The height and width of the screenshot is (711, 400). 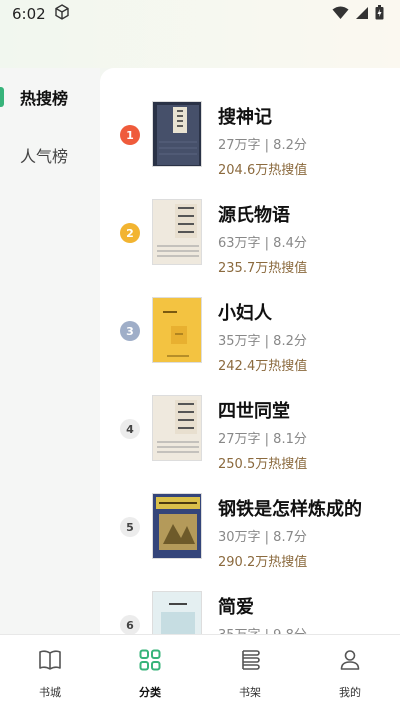 I want to click on sidebar-item-hot-search: 热搜榜, so click(x=50, y=97).